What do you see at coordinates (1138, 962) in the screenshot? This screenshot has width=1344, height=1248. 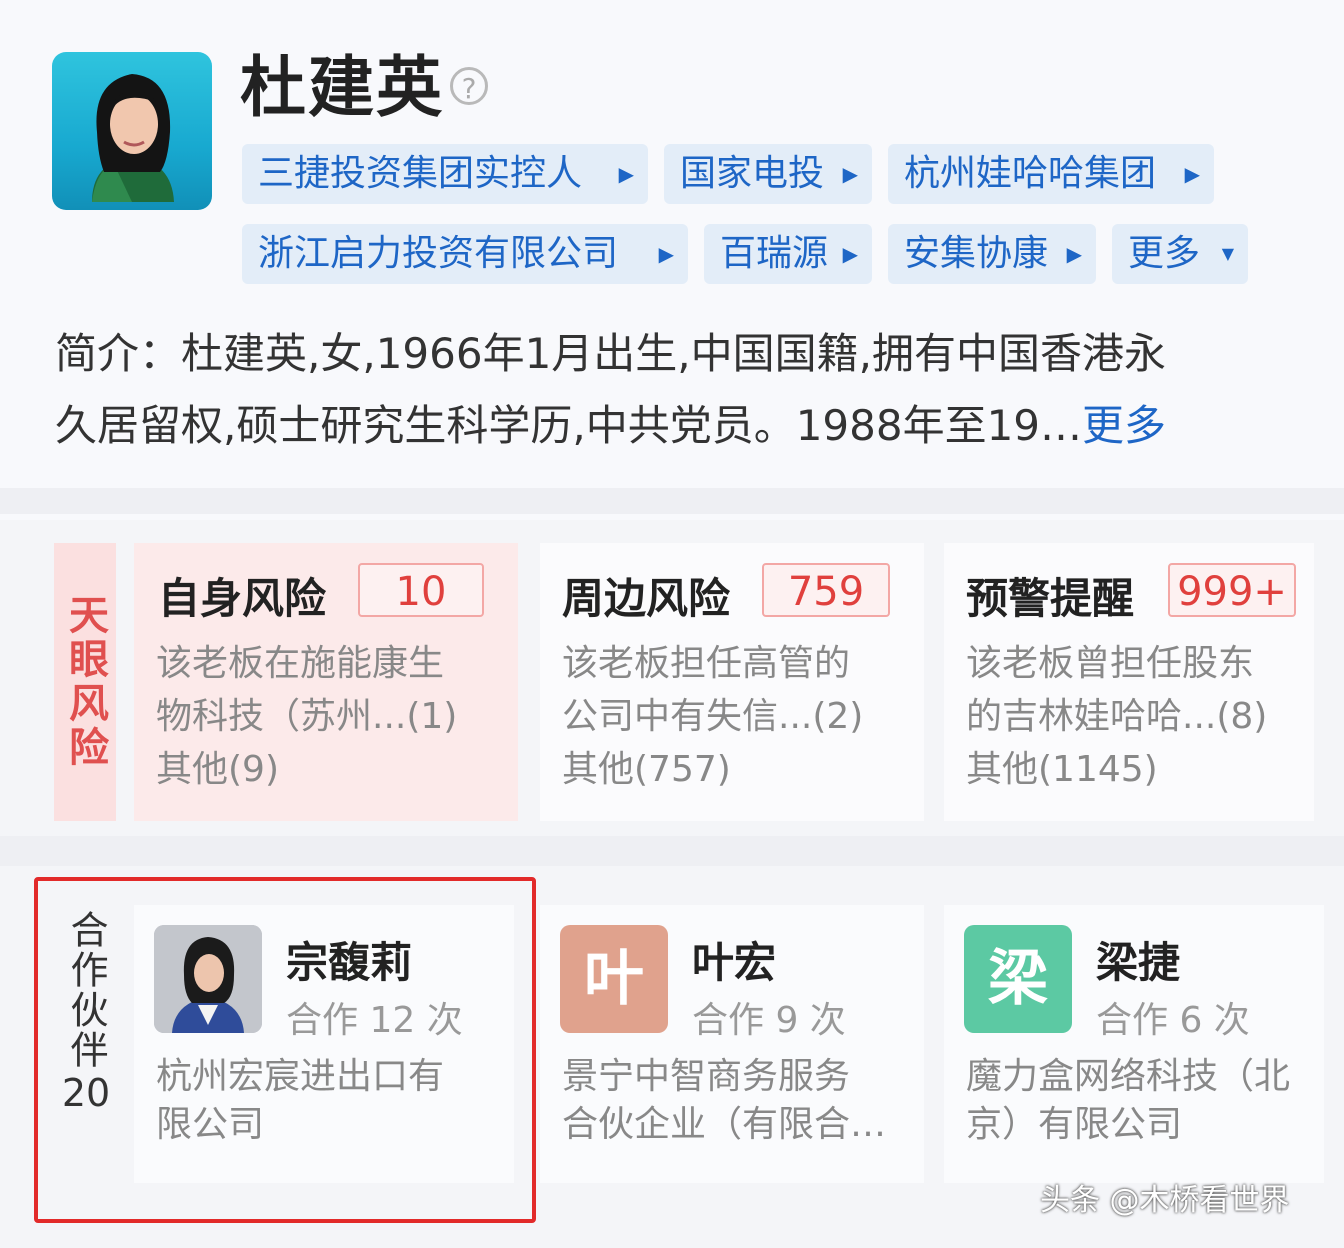 I see `partner-name: 梁捷` at bounding box center [1138, 962].